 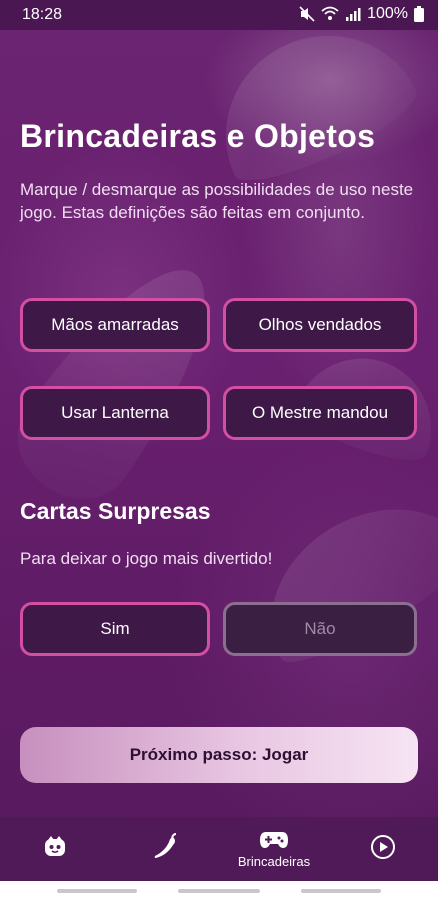 I want to click on status-bar: 18:28 100%, so click(x=219, y=15).